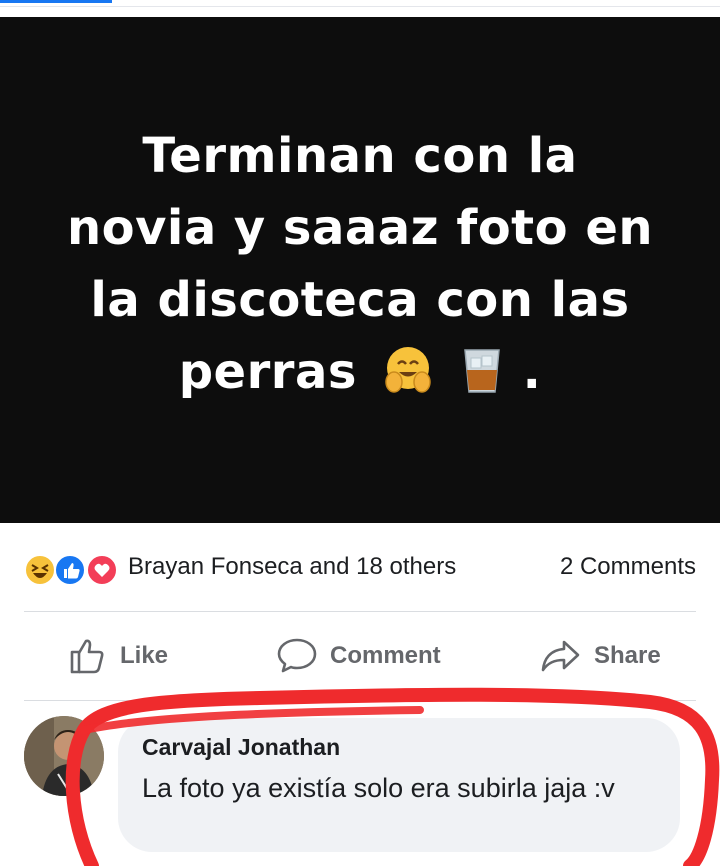  Describe the element at coordinates (292, 567) in the screenshot. I see `reactors-summary: Brayan Fonseca and 18 others` at that location.